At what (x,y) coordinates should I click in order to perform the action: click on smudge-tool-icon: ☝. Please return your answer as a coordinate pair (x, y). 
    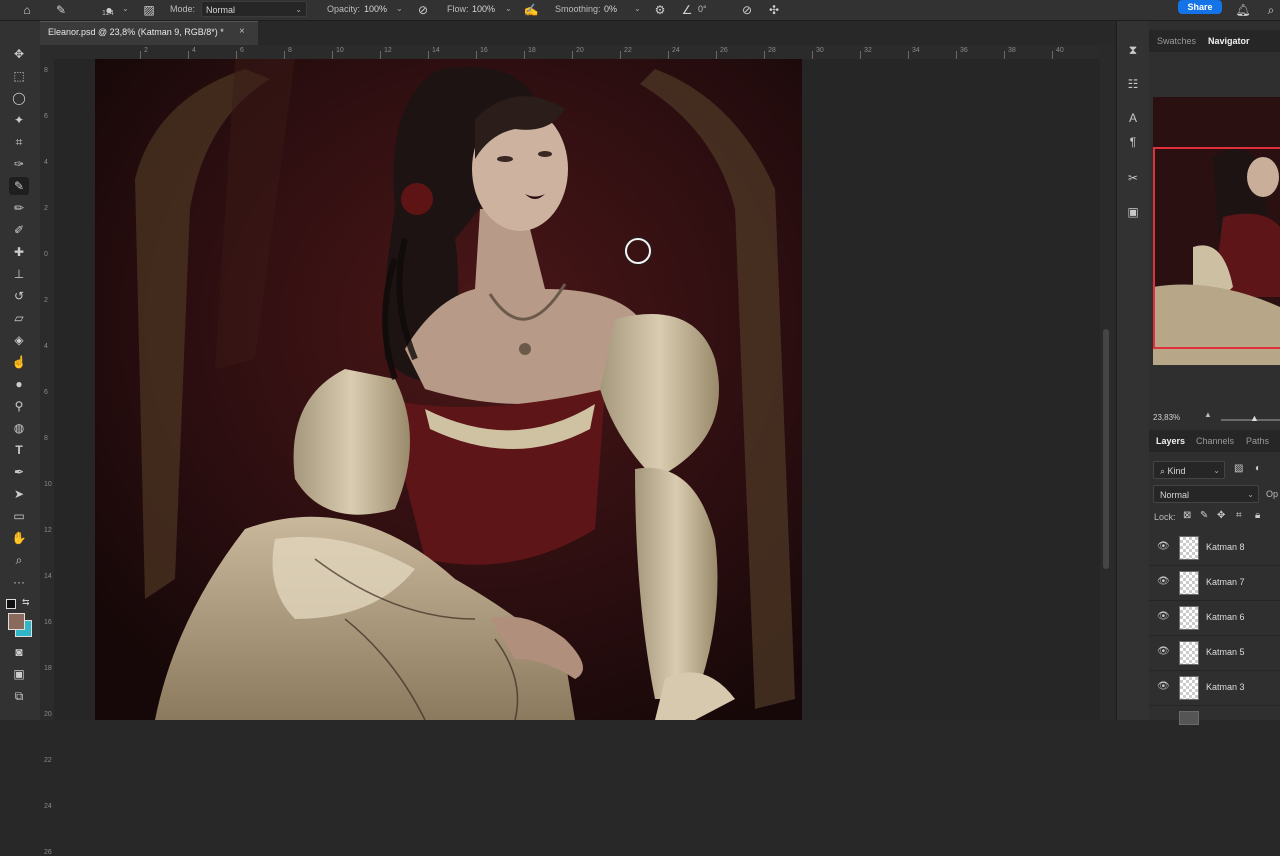
    Looking at the image, I should click on (19, 362).